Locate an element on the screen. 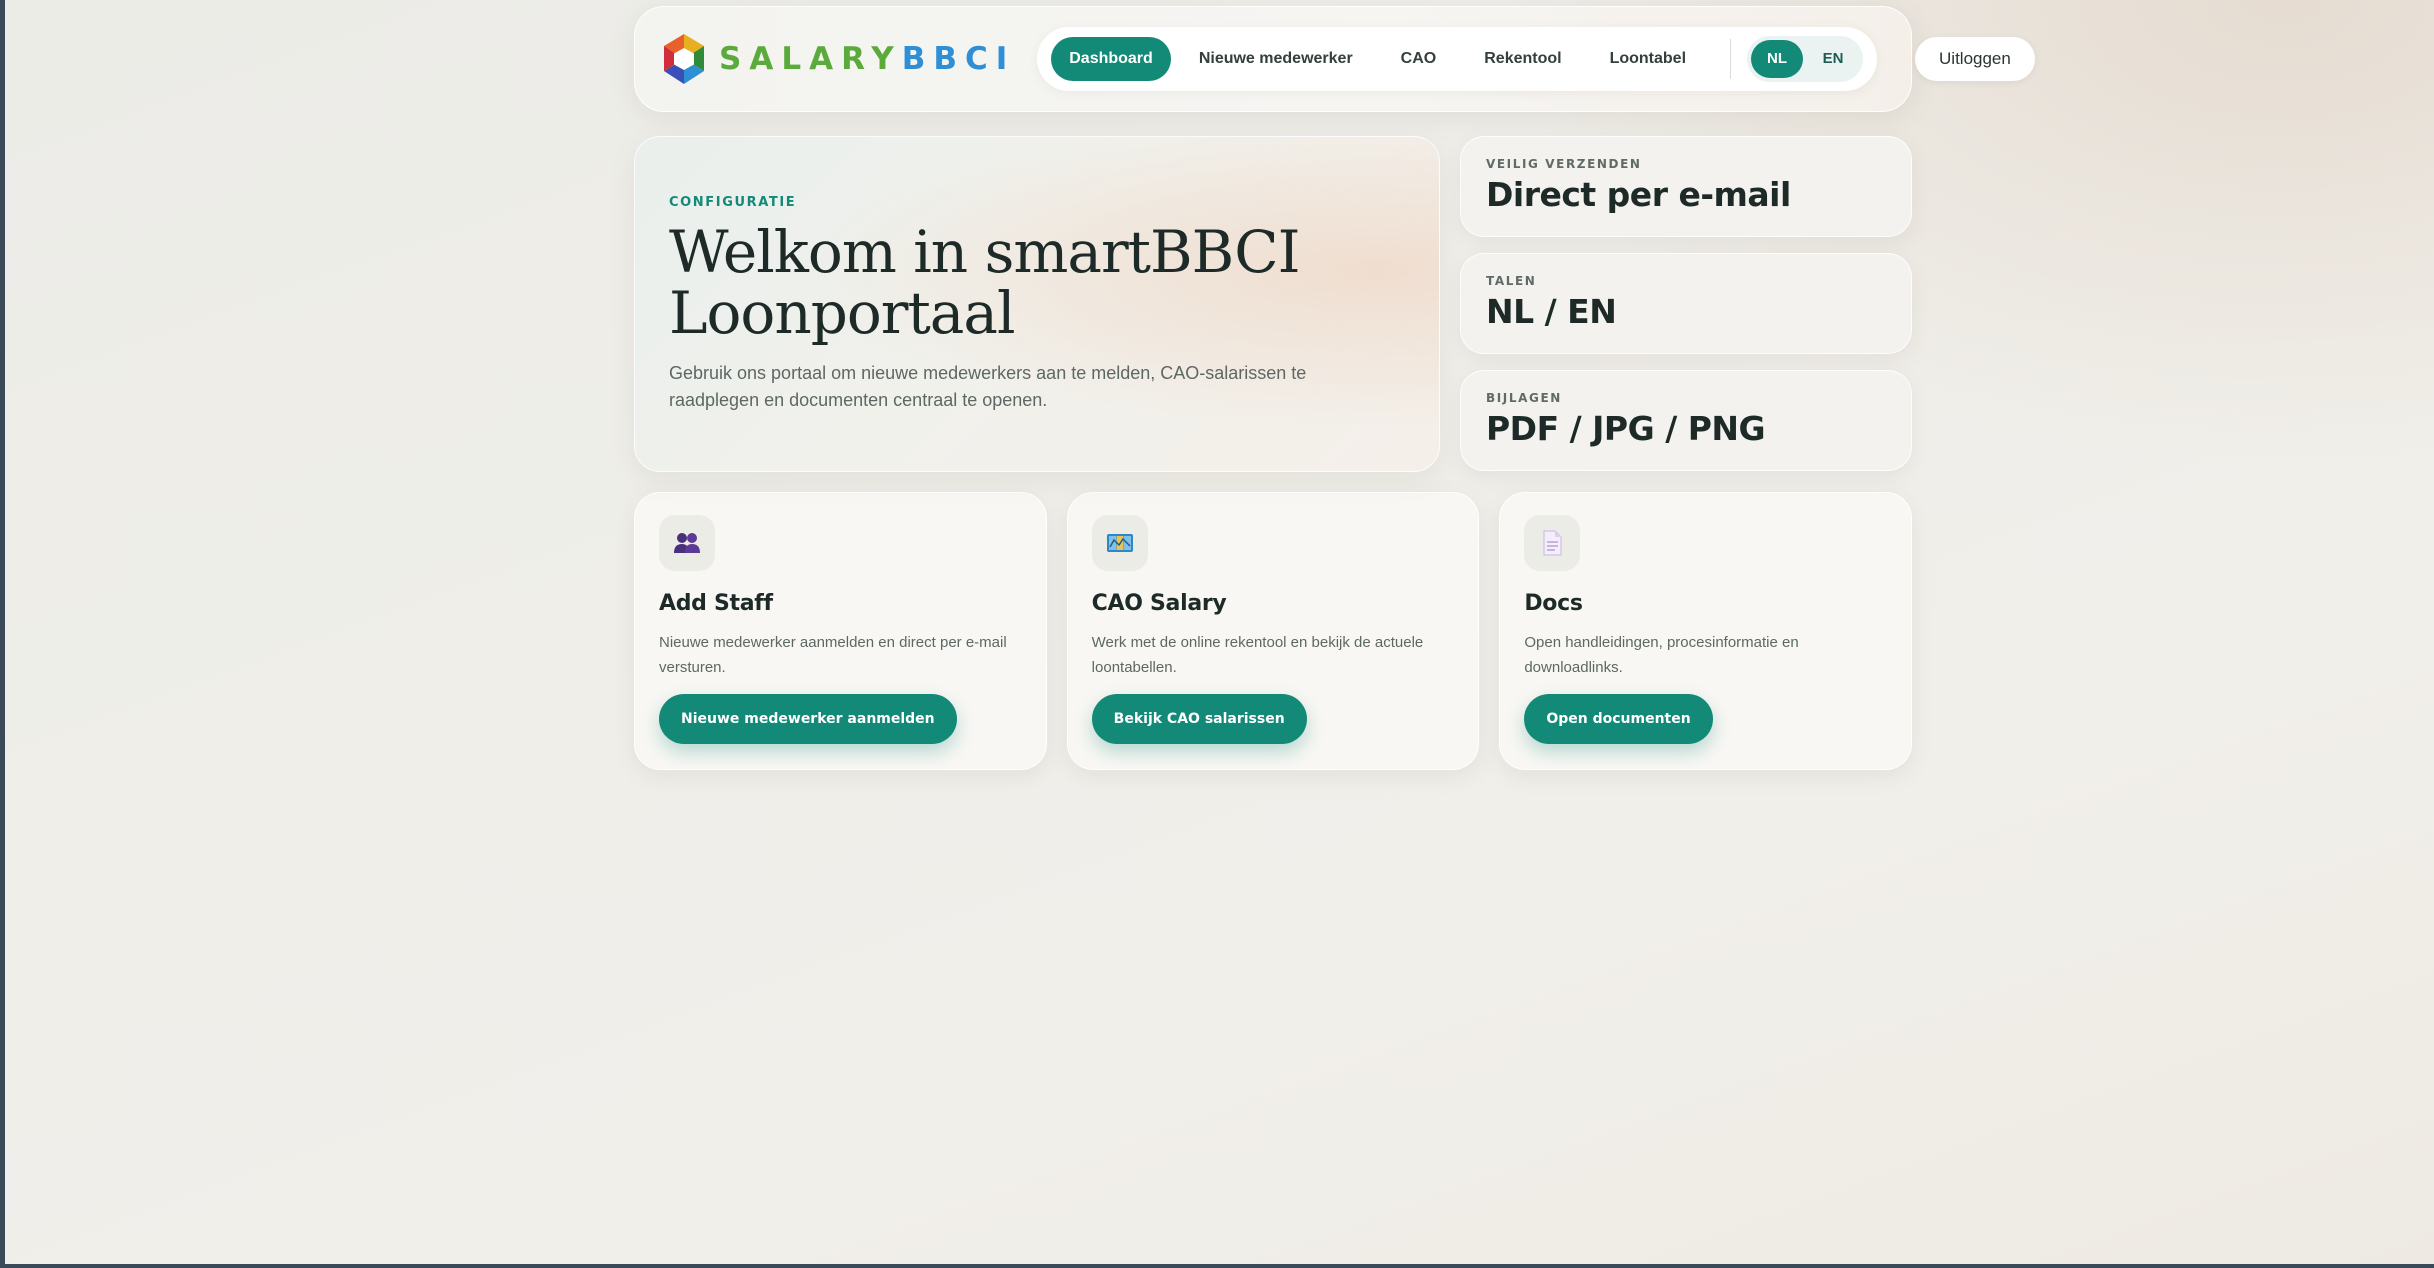 The height and width of the screenshot is (1268, 2434). brand-name-part2: BBCI is located at coordinates (958, 59).